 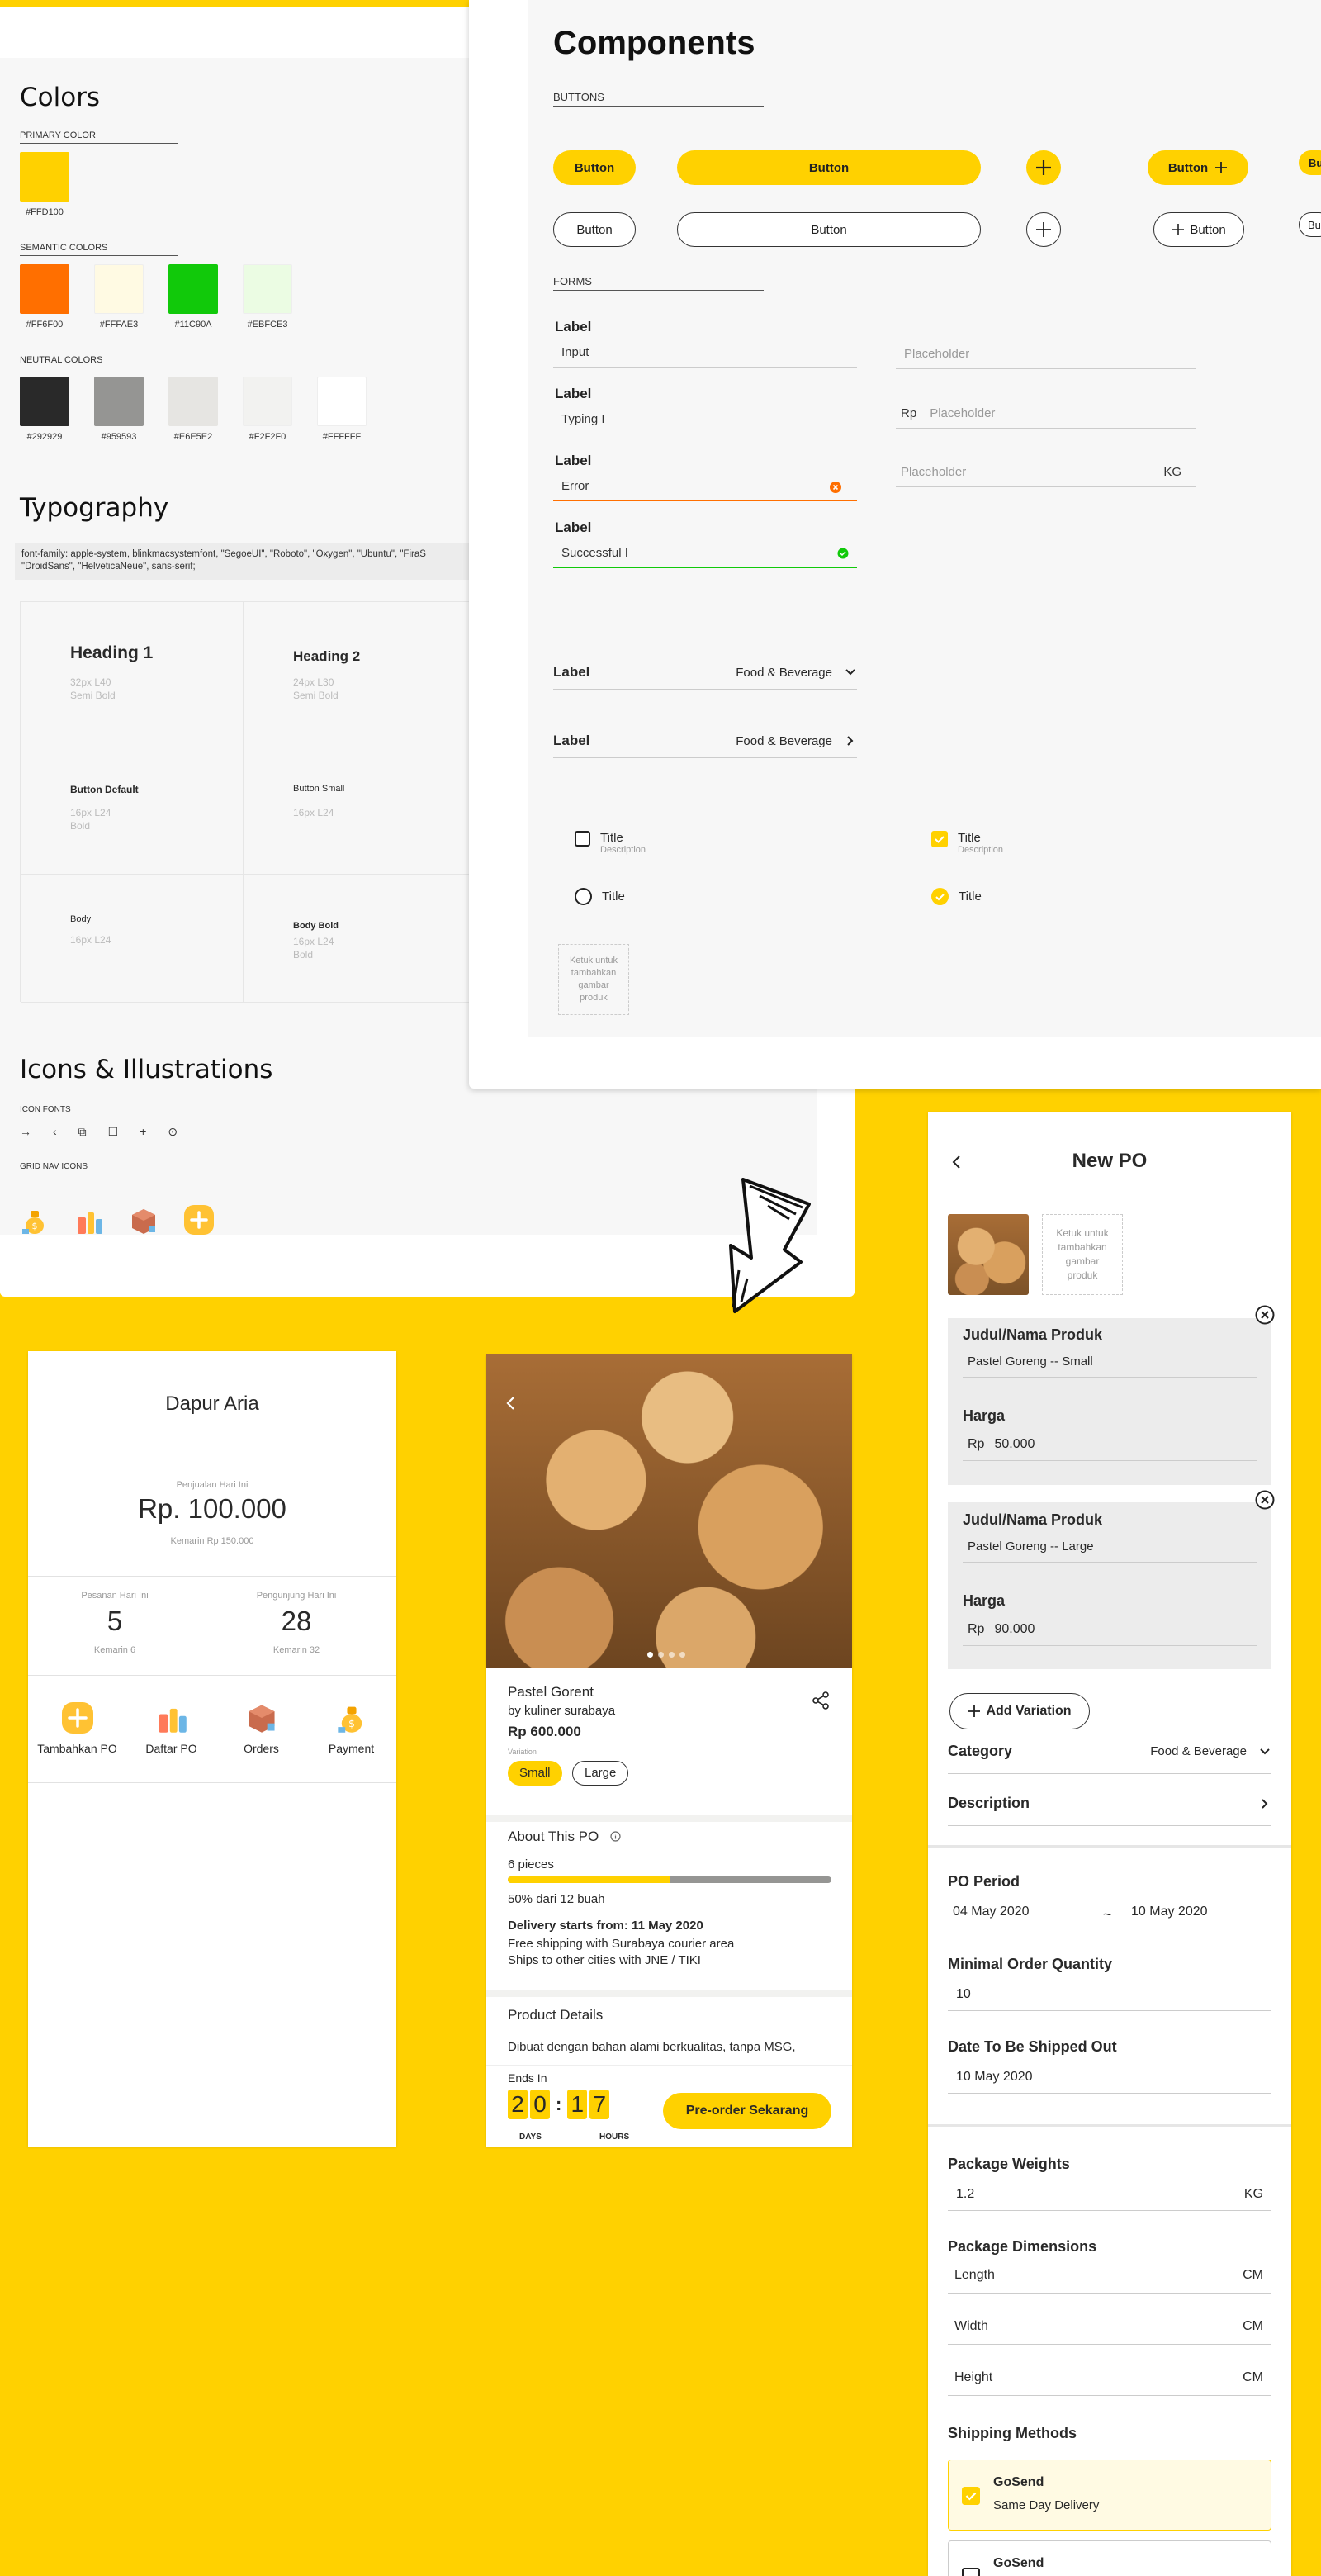 What do you see at coordinates (1110, 2558) in the screenshot?
I see `shipping-option-gosend-2: GoSend` at bounding box center [1110, 2558].